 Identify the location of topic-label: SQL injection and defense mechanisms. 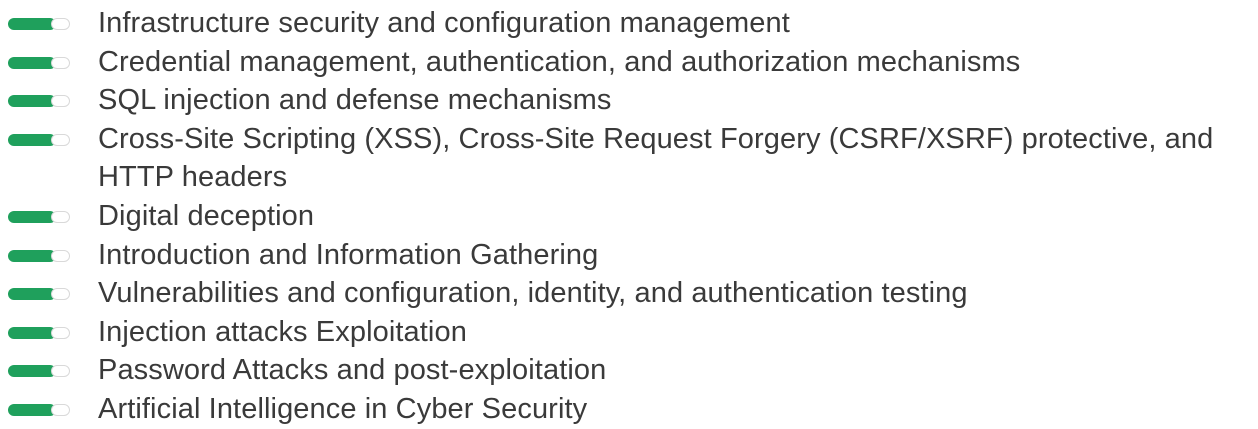
(355, 100).